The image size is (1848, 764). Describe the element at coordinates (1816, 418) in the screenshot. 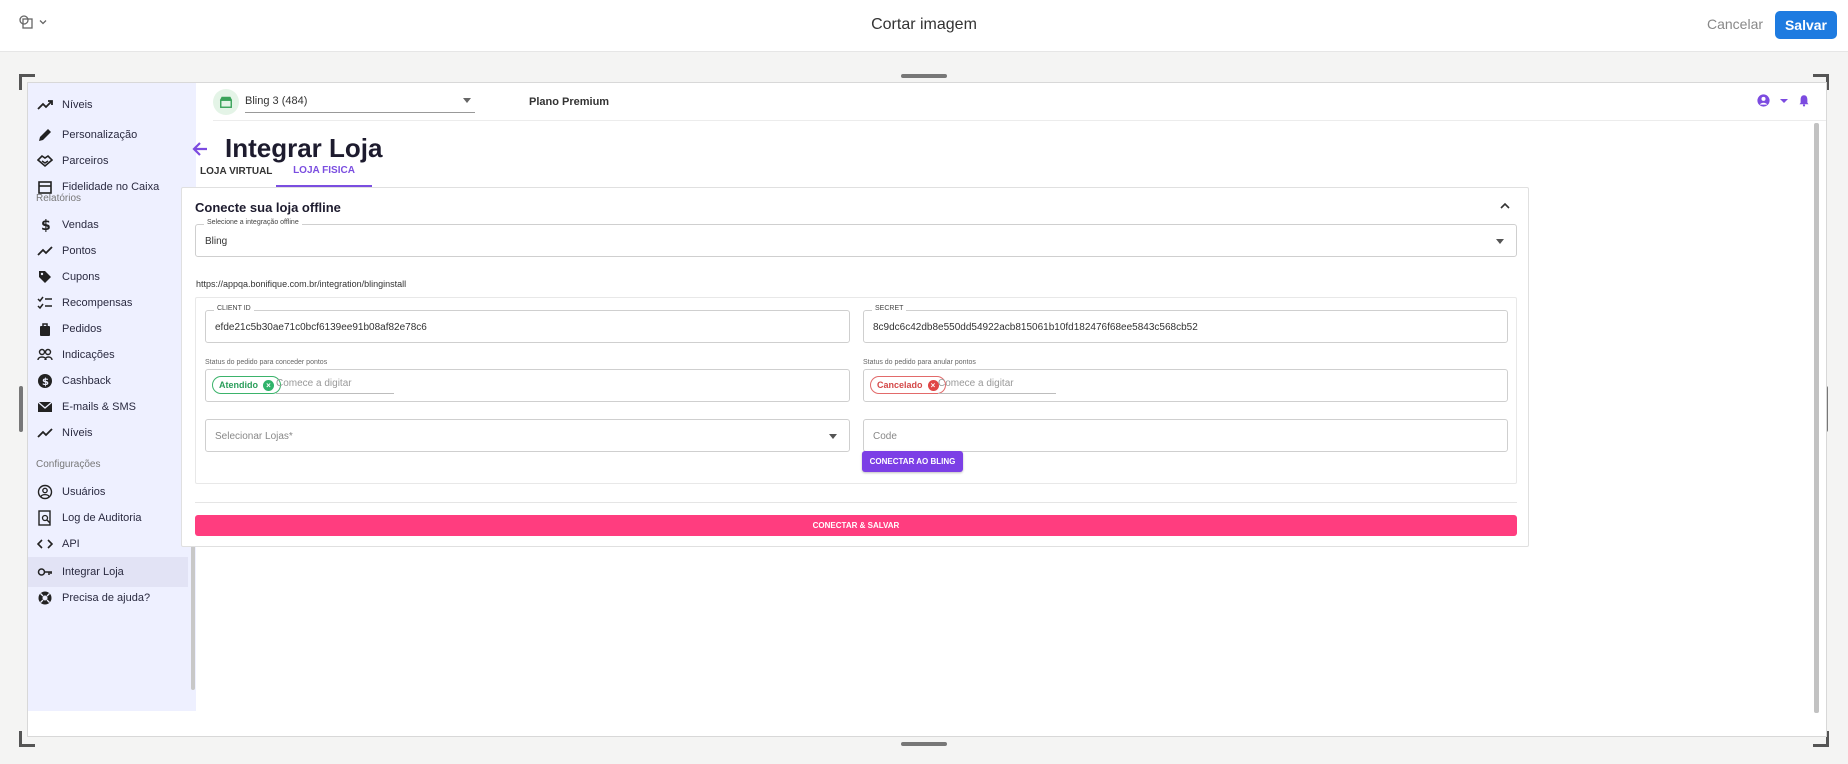

I see `content-scrollbar` at that location.